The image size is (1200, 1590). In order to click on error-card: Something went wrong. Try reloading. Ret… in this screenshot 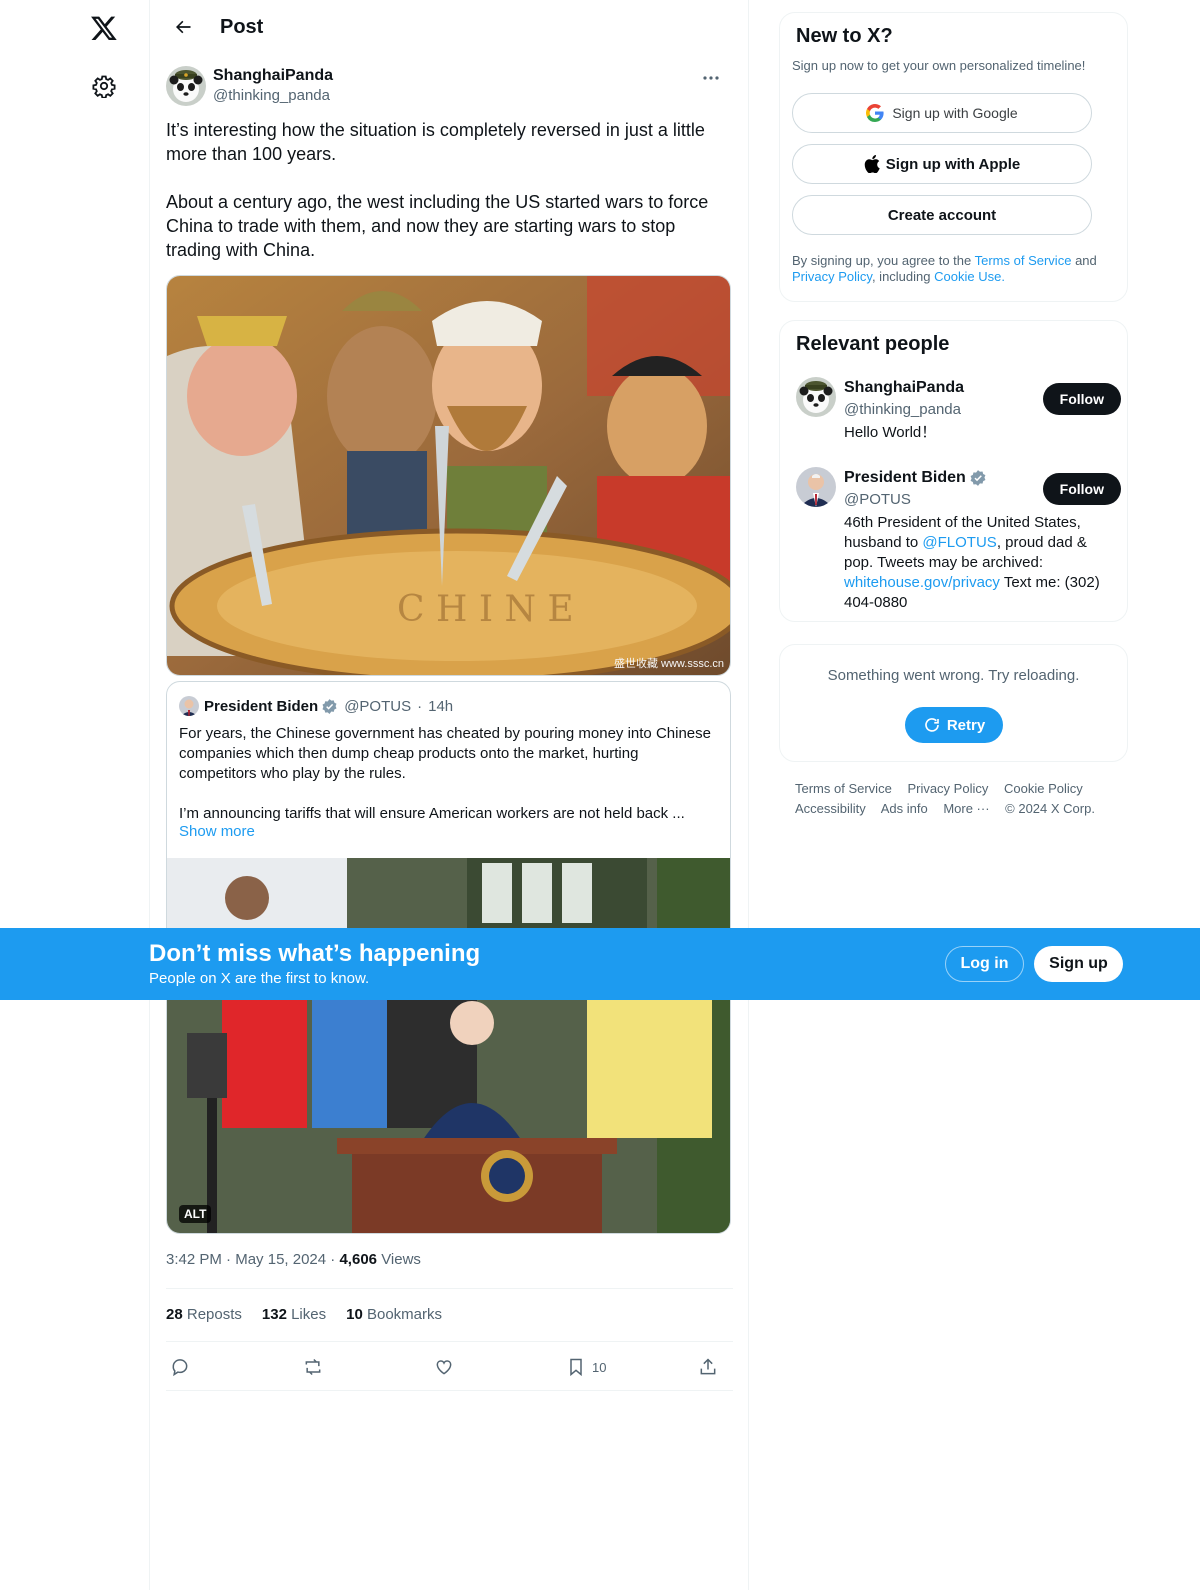, I will do `click(953, 703)`.